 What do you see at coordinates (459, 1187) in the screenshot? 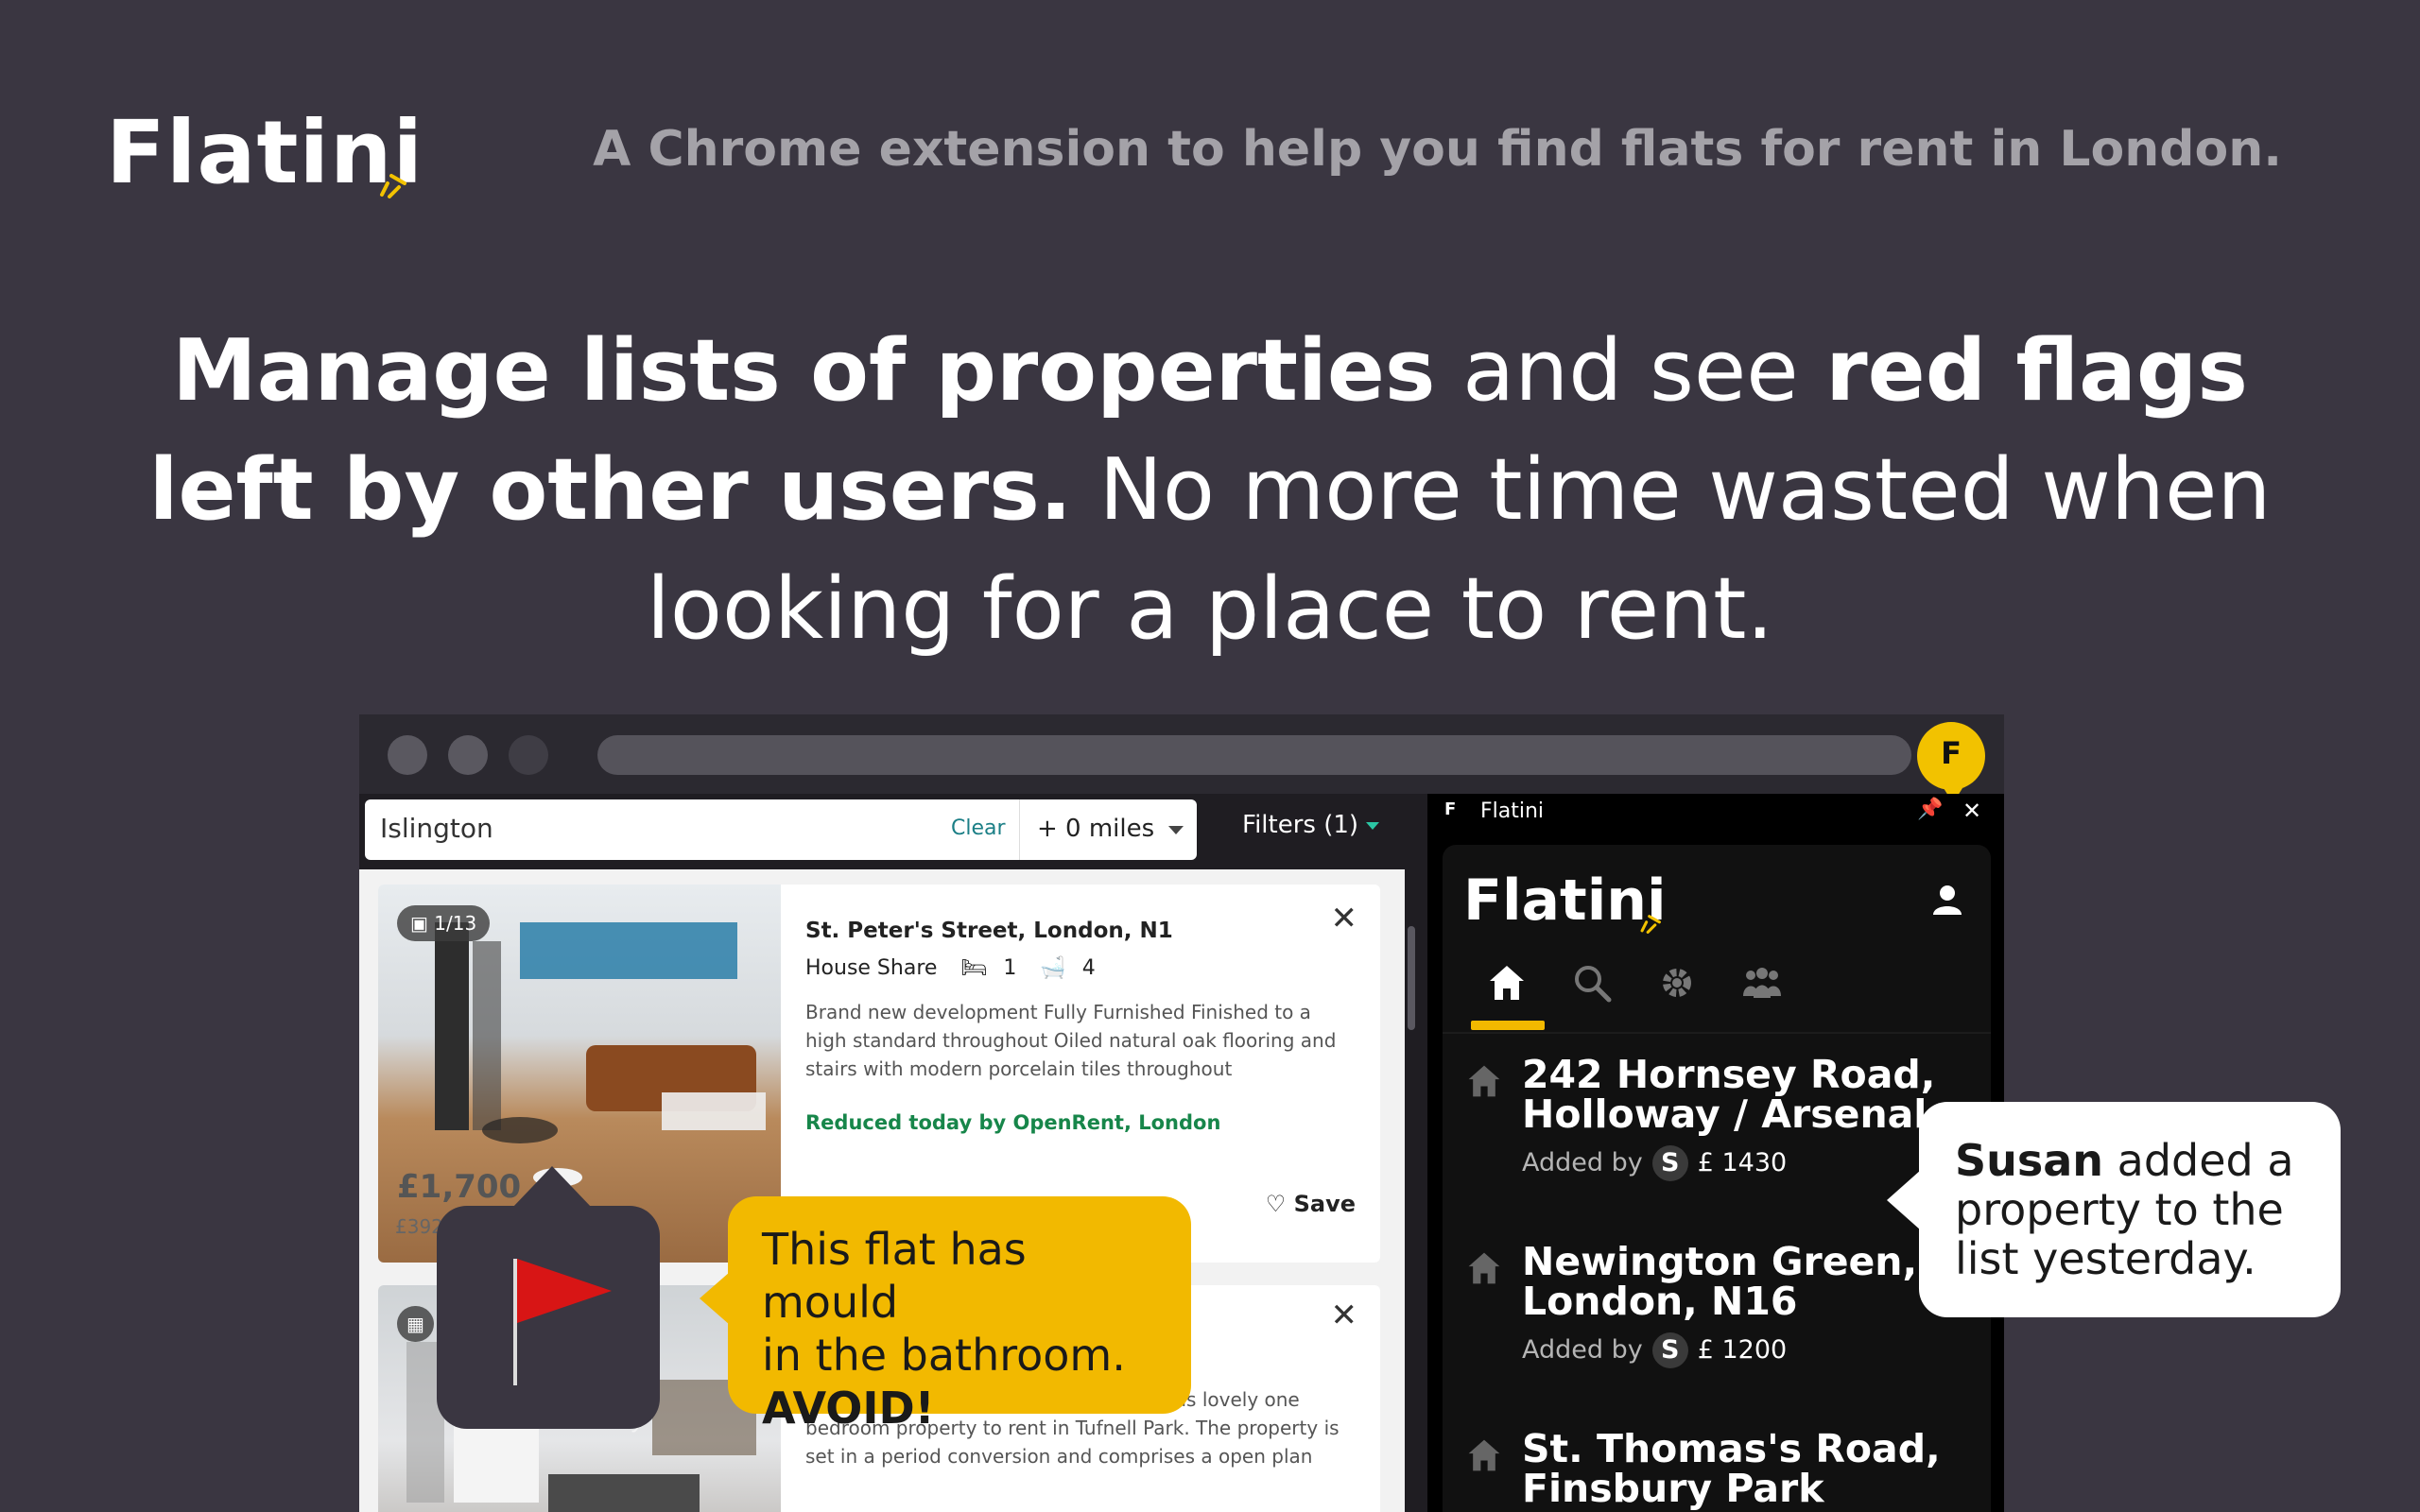
I see `listing-price: £1,700` at bounding box center [459, 1187].